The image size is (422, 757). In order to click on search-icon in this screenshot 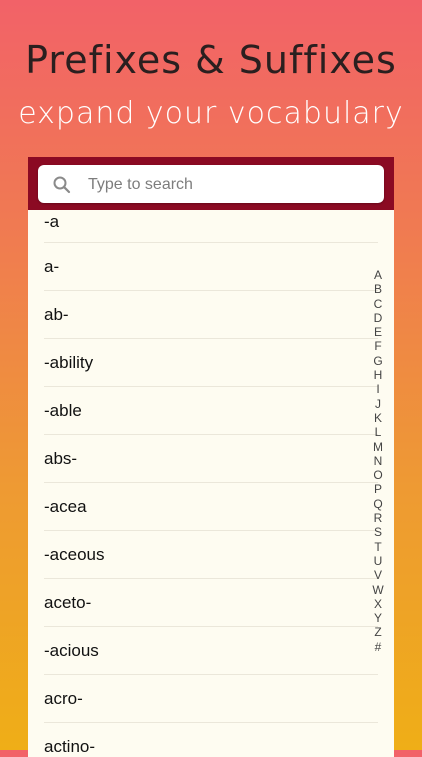, I will do `click(62, 185)`.